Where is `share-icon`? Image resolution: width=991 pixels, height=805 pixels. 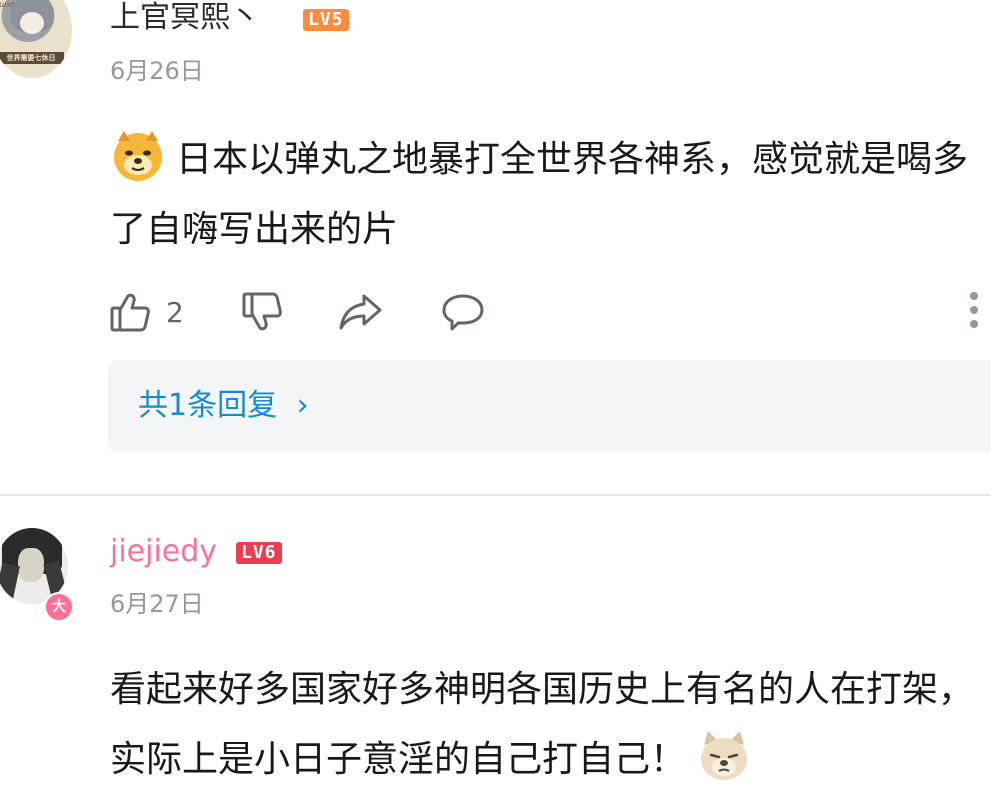 share-icon is located at coordinates (360, 312).